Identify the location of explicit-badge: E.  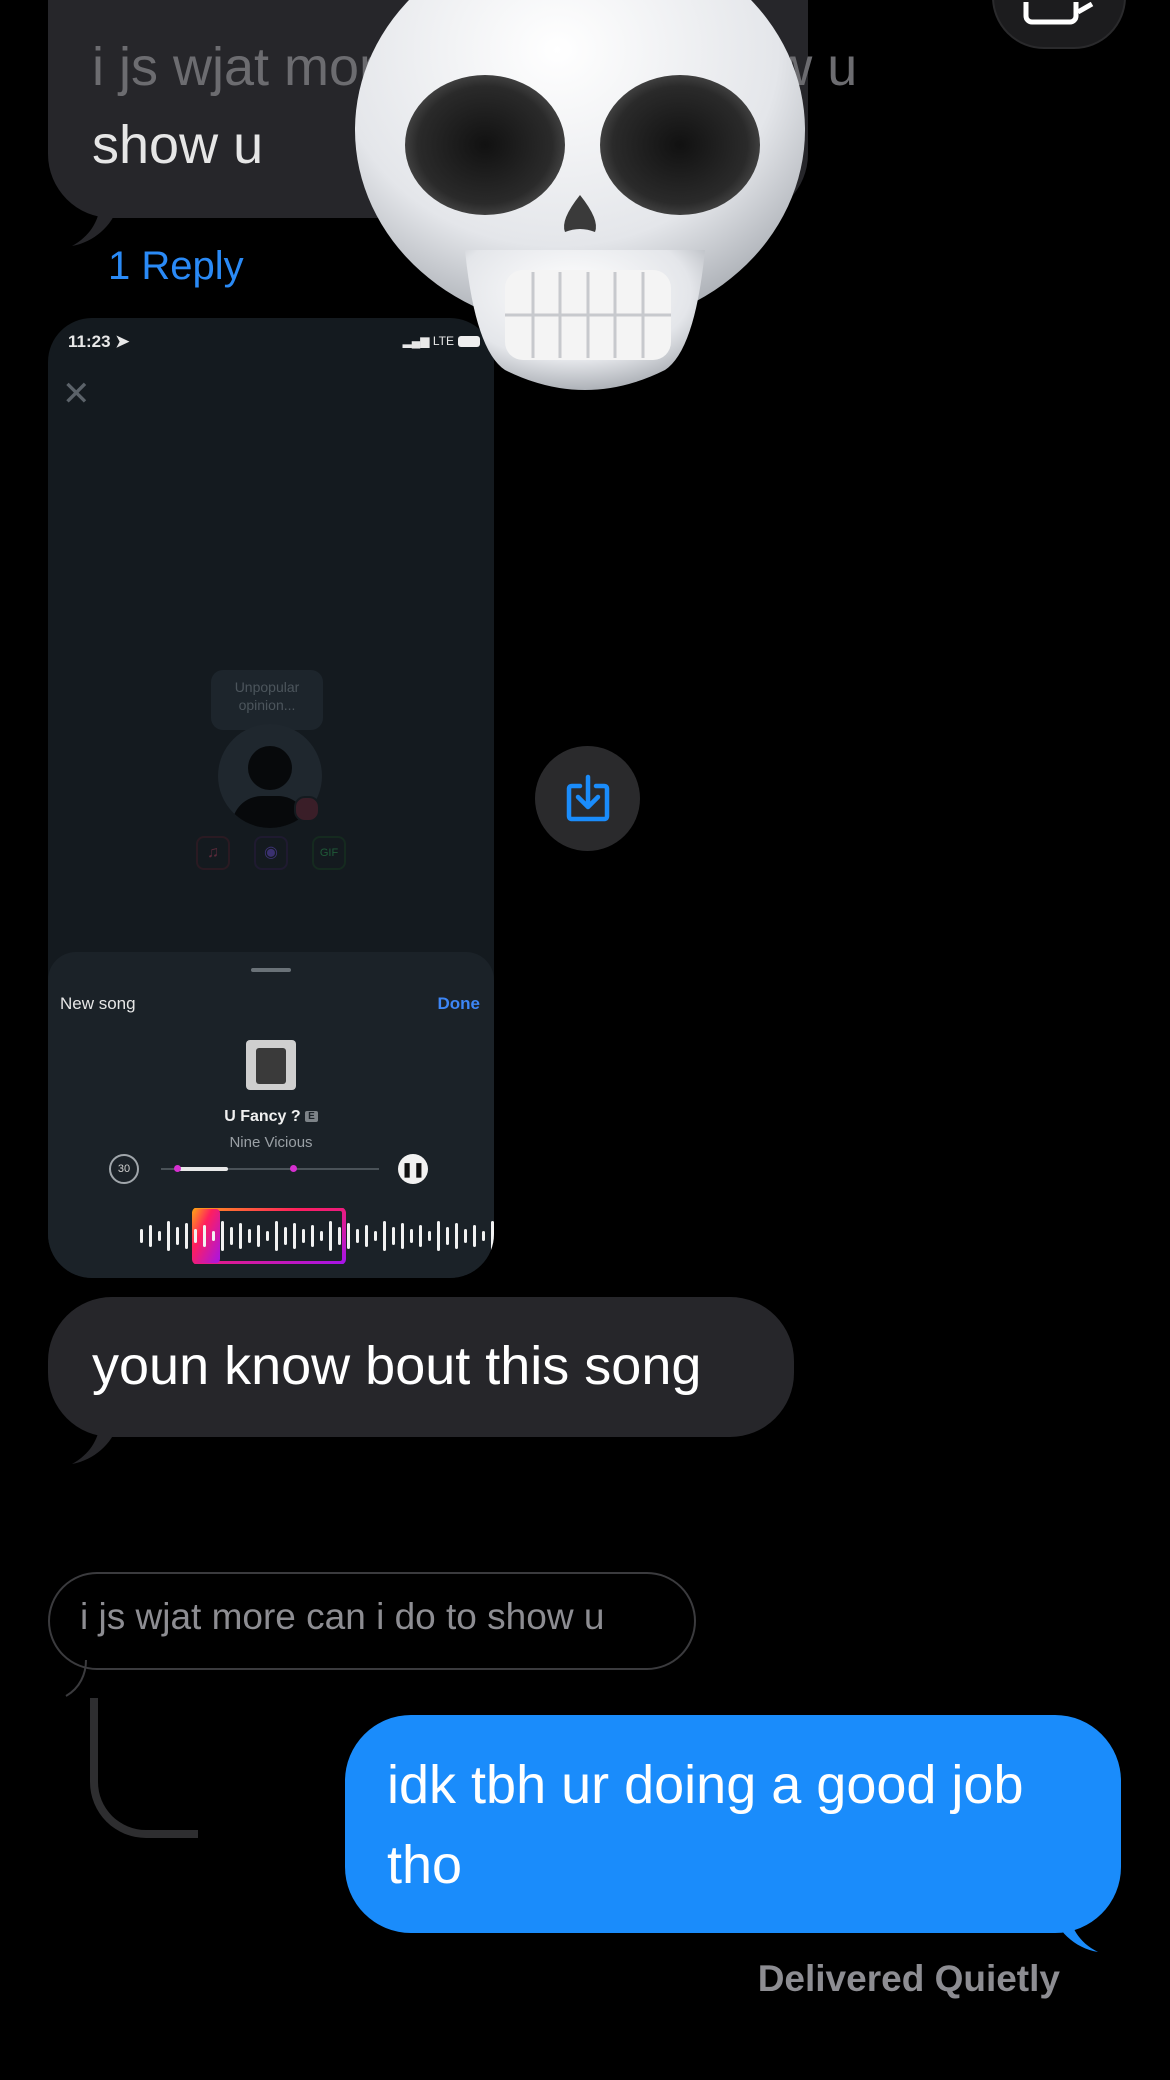
(311, 1117).